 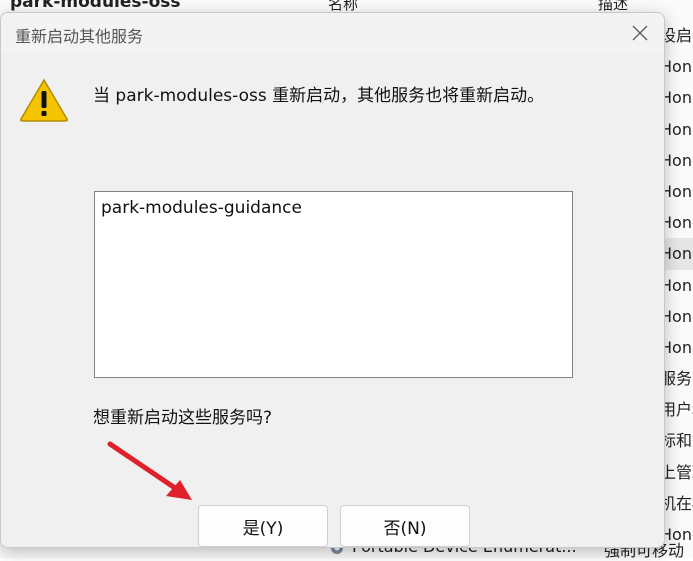 What do you see at coordinates (95, 6) in the screenshot?
I see `column-selected-service: park-modules-oss` at bounding box center [95, 6].